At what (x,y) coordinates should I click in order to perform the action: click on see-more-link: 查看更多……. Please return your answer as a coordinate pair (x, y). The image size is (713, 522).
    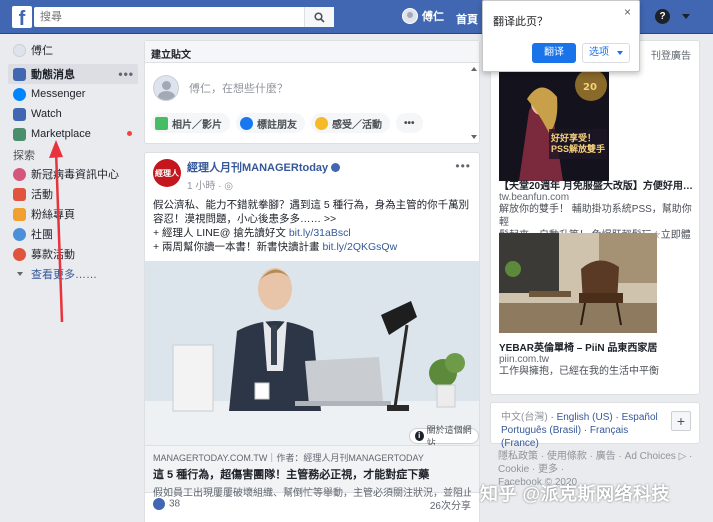
    Looking at the image, I should click on (64, 275).